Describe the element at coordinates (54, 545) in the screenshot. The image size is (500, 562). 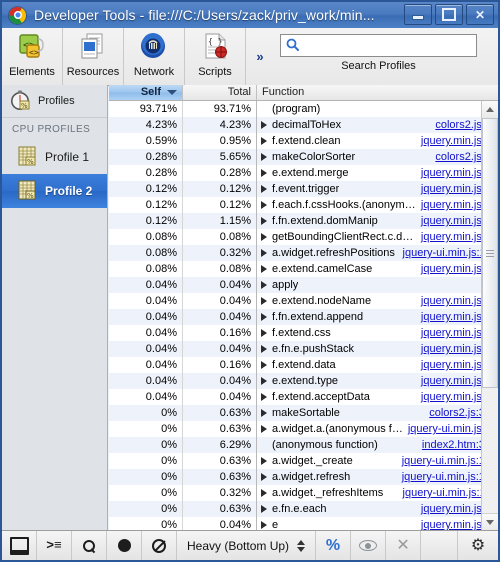
I see `console-toggle-button: >≡` at that location.